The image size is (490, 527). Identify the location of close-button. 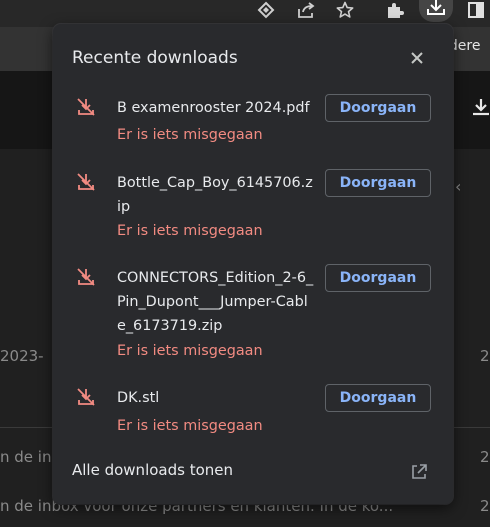
(417, 58).